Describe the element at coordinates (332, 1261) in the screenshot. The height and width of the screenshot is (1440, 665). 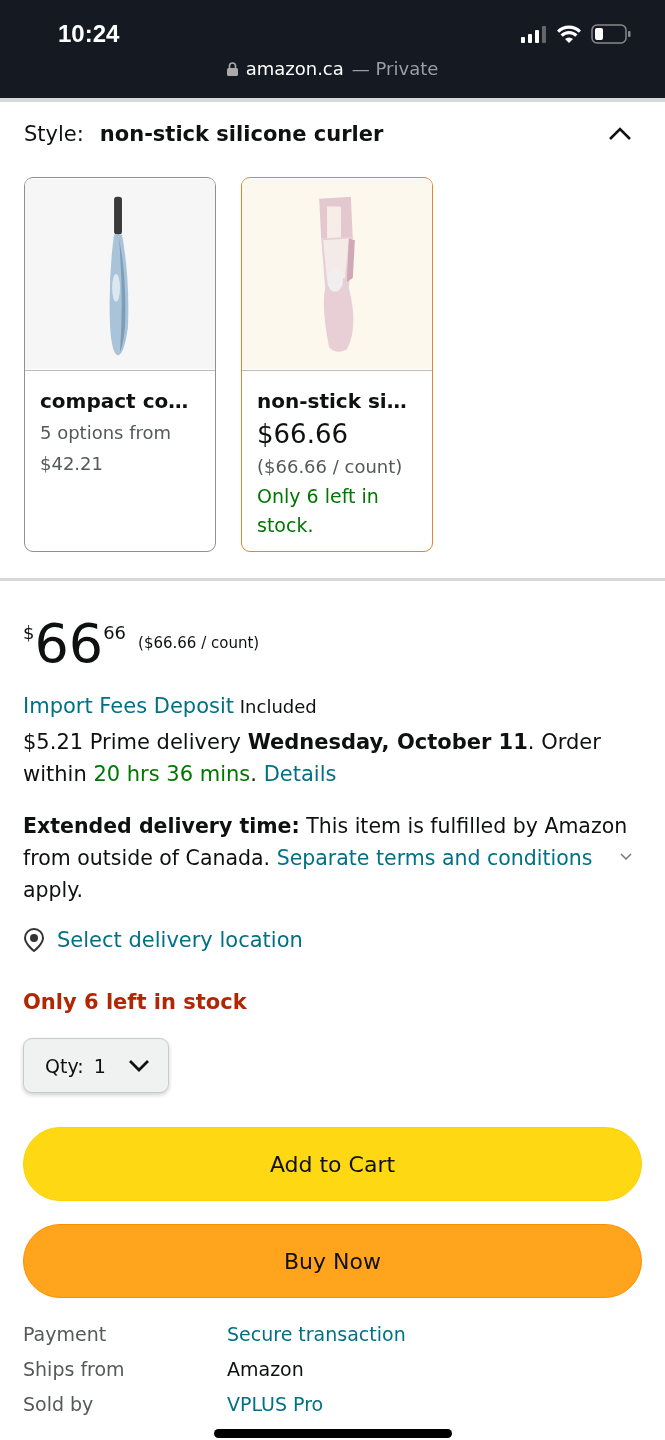
I see `buy-now-button: Buy Now` at that location.